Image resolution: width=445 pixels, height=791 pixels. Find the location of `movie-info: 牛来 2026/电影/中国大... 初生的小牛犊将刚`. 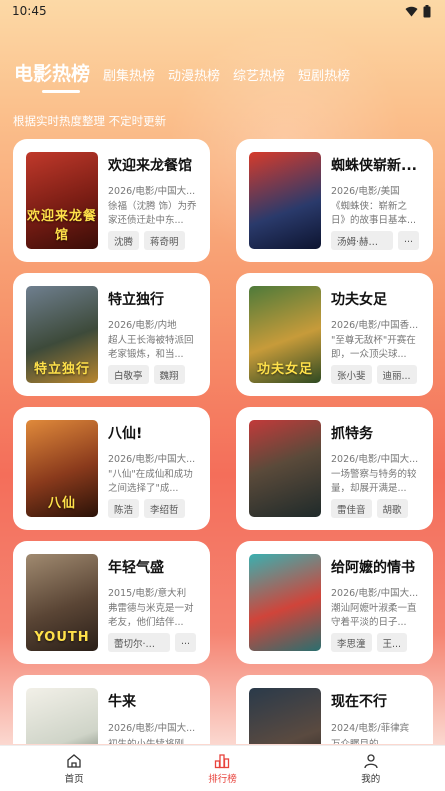

movie-info: 牛来 2026/电影/中国大... 初生的小牛犊将刚 is located at coordinates (153, 716).